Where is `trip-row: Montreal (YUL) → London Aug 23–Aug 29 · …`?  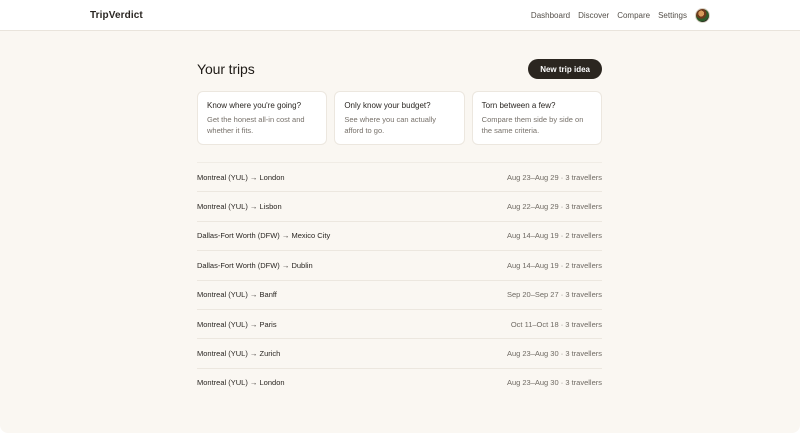 trip-row: Montreal (YUL) → London Aug 23–Aug 29 · … is located at coordinates (399, 176).